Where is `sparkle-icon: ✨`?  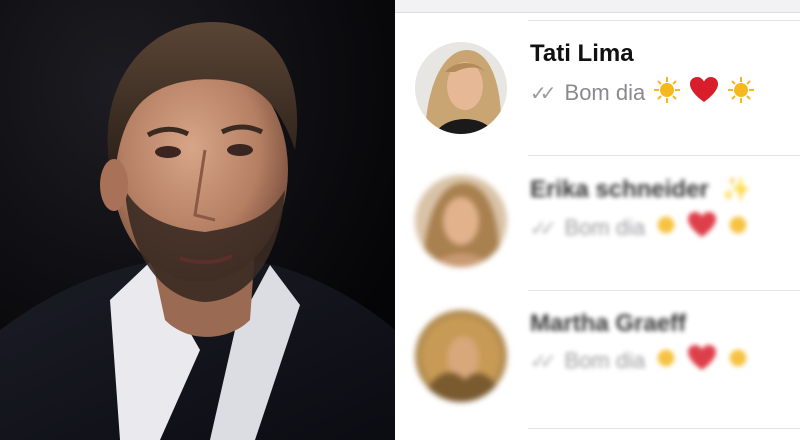
sparkle-icon: ✨ is located at coordinates (736, 189).